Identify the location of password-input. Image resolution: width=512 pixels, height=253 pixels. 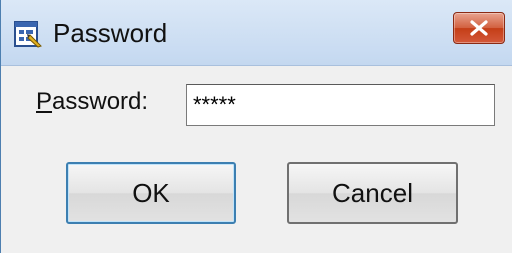
(340, 105).